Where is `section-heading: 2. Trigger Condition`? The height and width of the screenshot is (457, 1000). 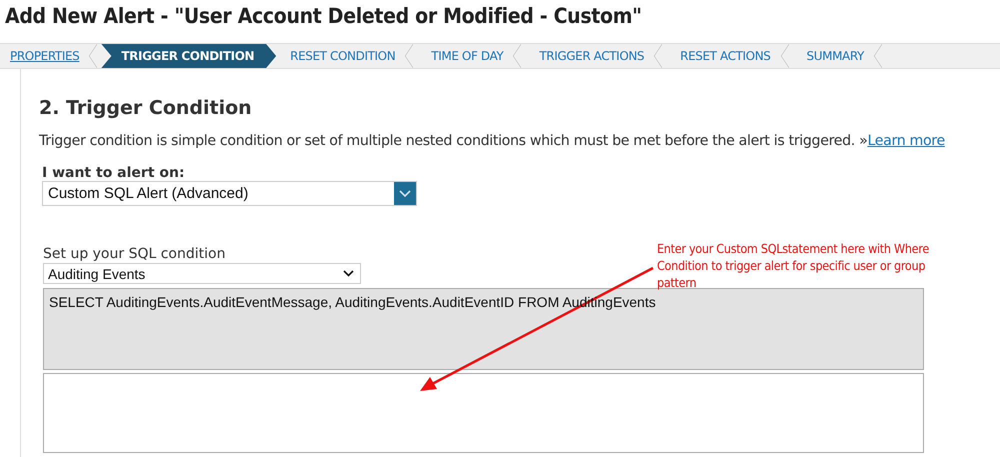 section-heading: 2. Trigger Condition is located at coordinates (146, 108).